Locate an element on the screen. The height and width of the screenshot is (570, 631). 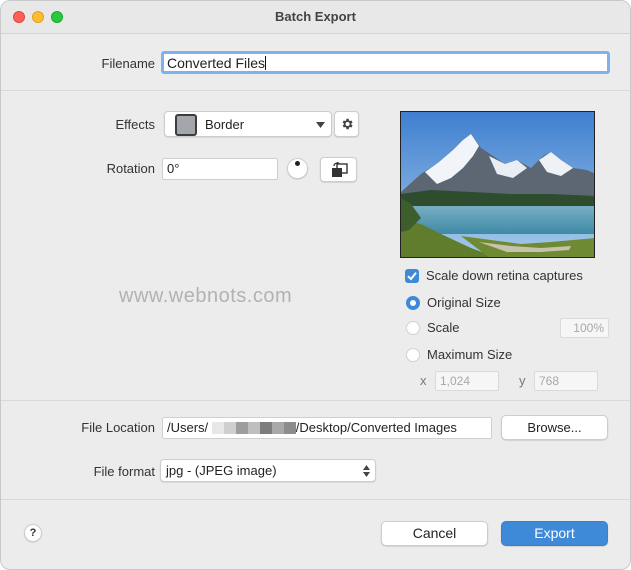
text-caret is located at coordinates (266, 63).